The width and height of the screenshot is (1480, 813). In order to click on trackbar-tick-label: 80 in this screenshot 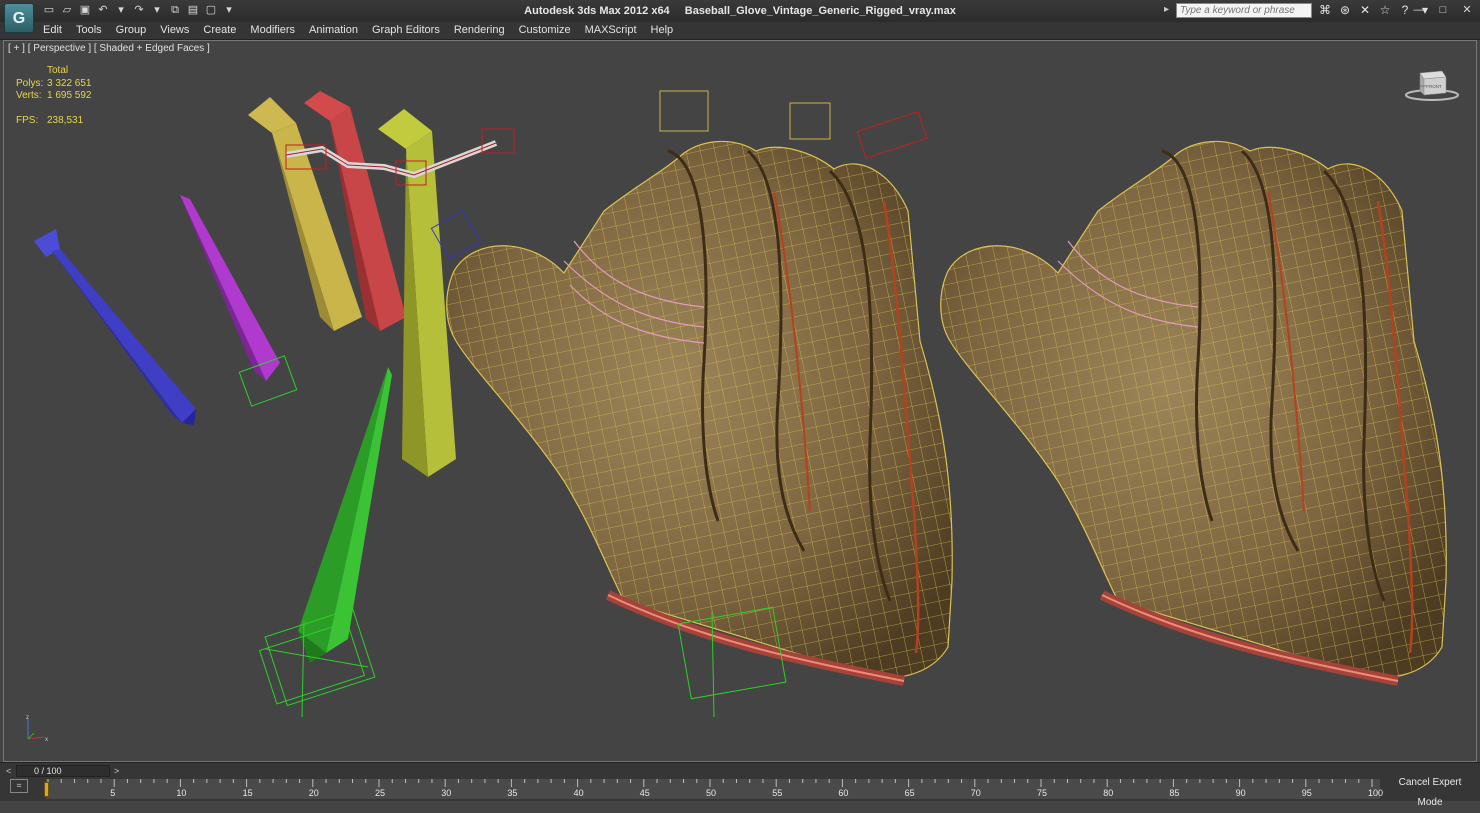, I will do `click(1108, 793)`.